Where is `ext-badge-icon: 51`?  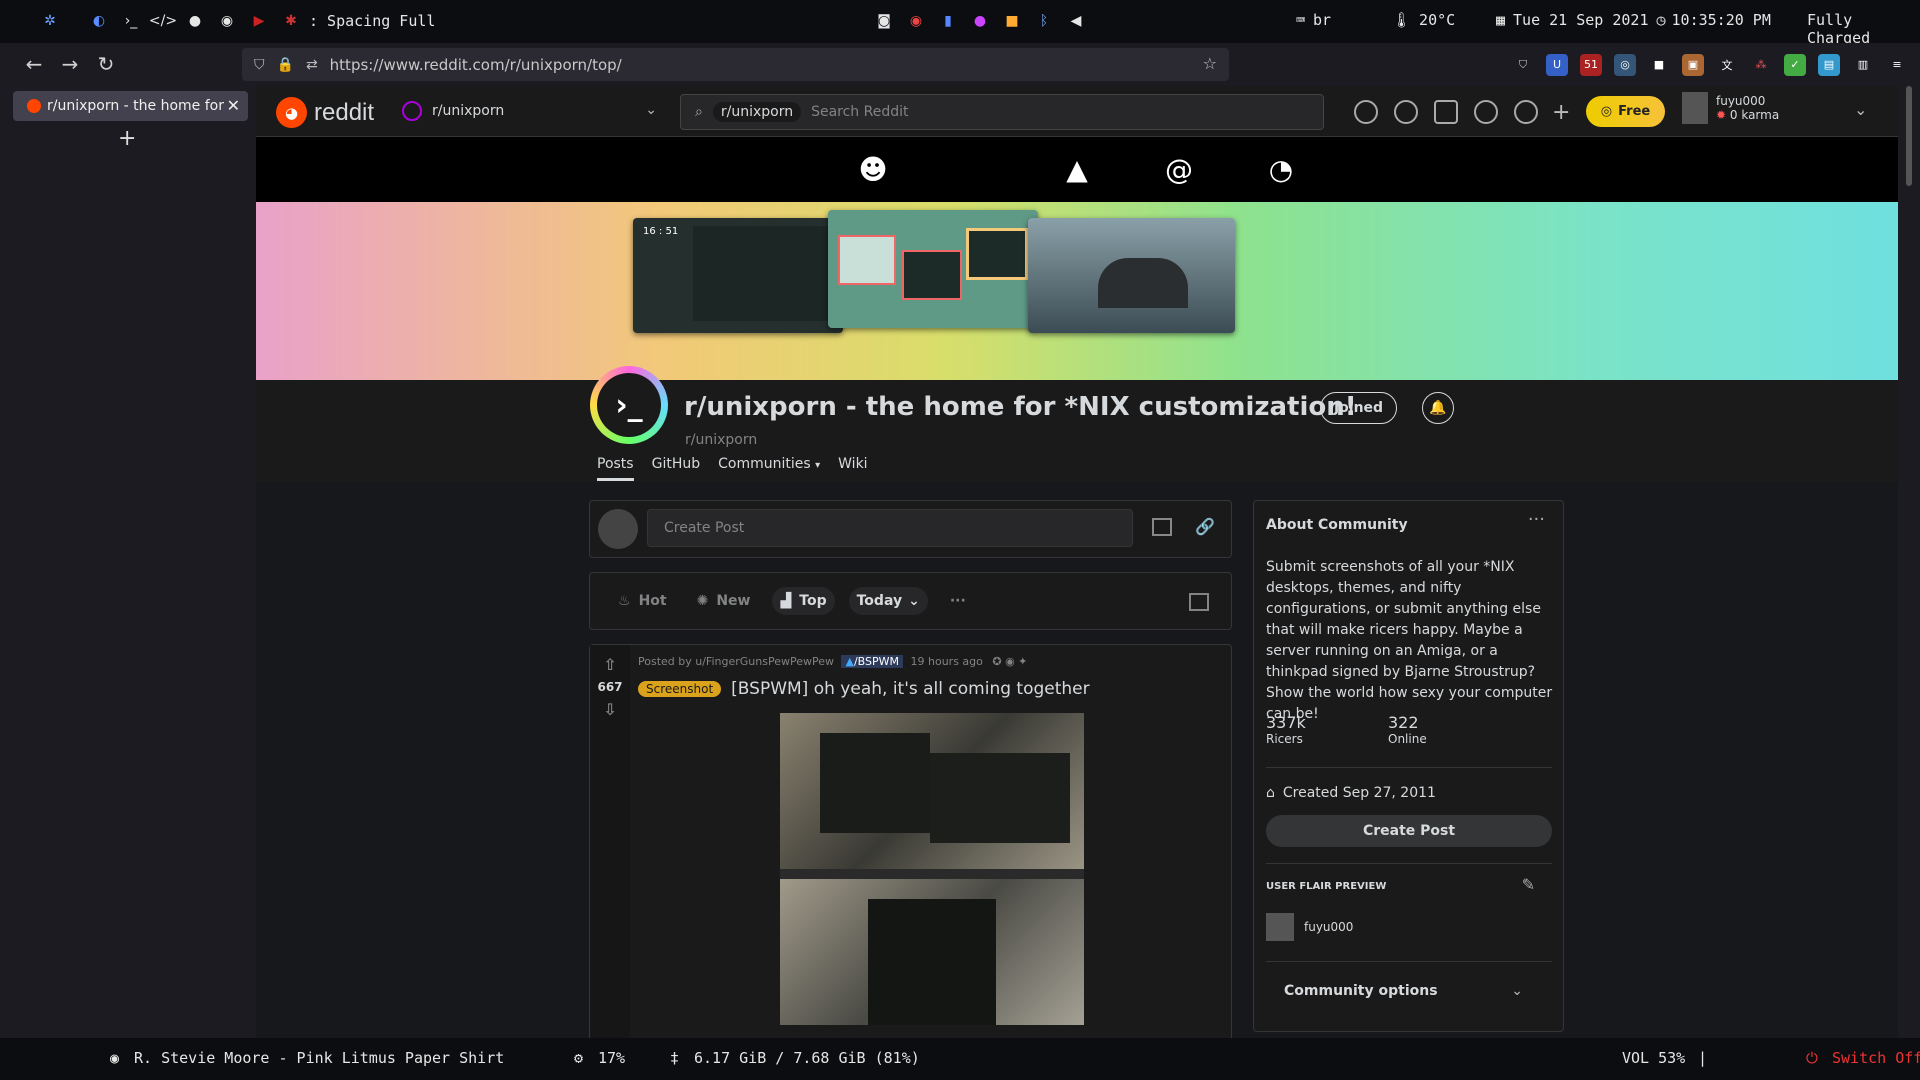 ext-badge-icon: 51 is located at coordinates (1591, 64).